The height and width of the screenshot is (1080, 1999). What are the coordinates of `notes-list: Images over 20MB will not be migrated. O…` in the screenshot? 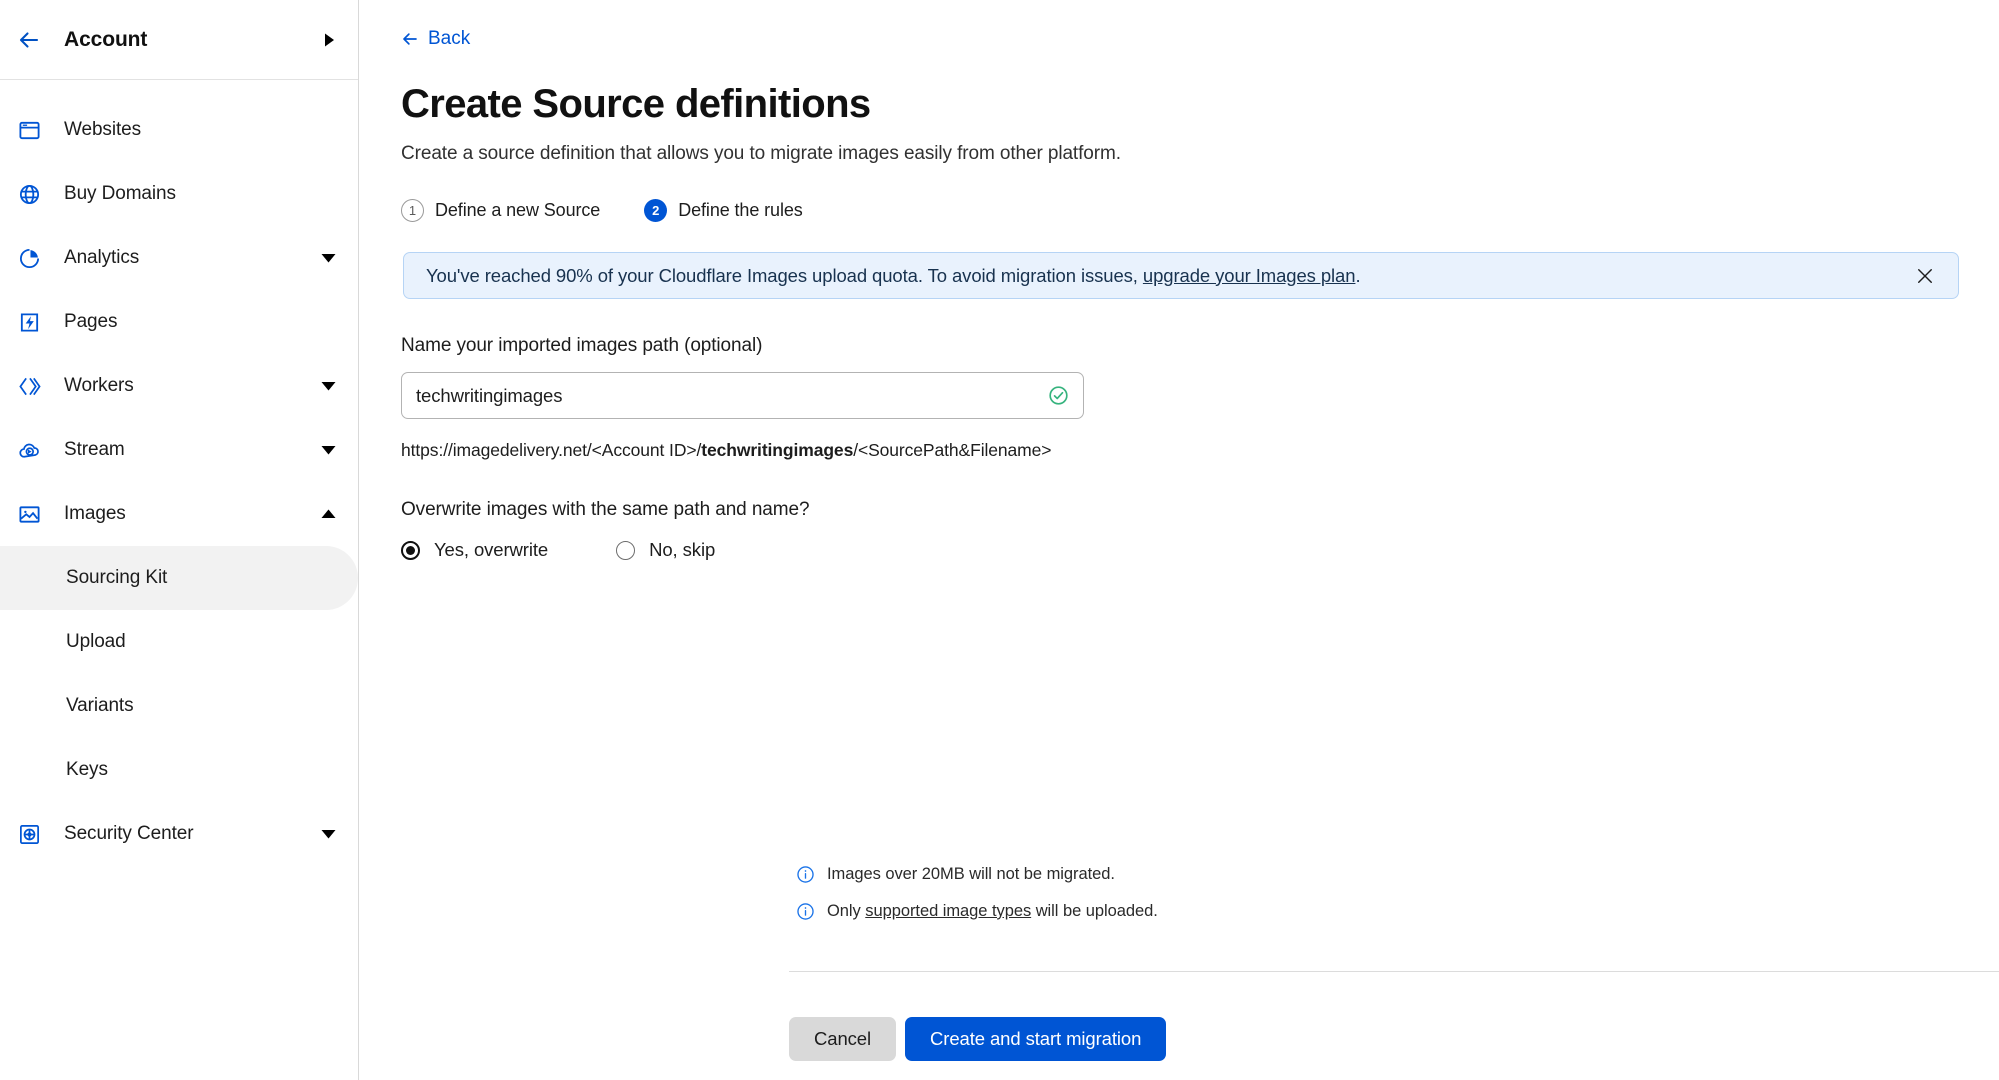 It's located at (977, 893).